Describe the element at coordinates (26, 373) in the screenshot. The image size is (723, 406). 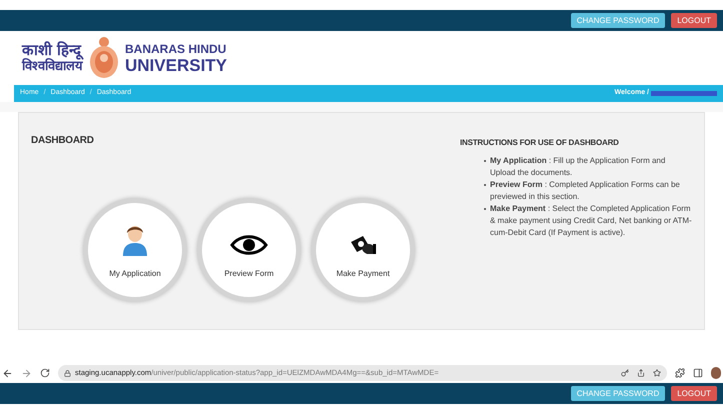
I see `forward-icon` at that location.